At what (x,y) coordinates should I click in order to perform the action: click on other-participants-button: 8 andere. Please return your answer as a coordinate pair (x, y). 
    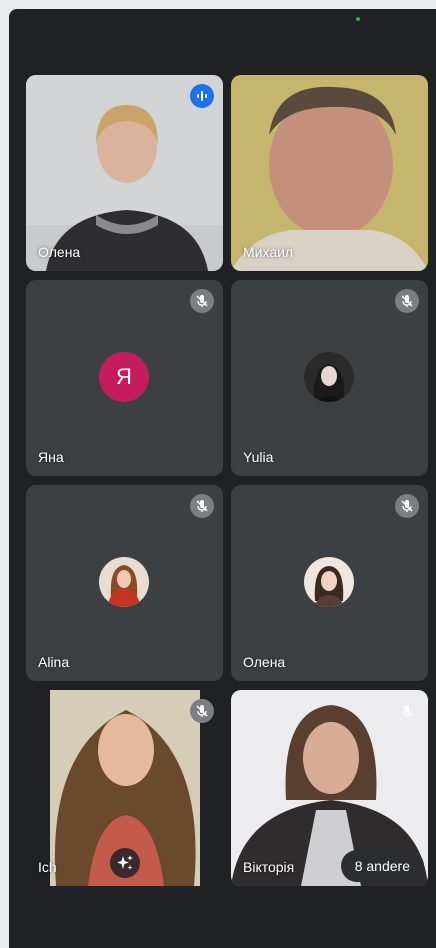
    Looking at the image, I should click on (382, 866).